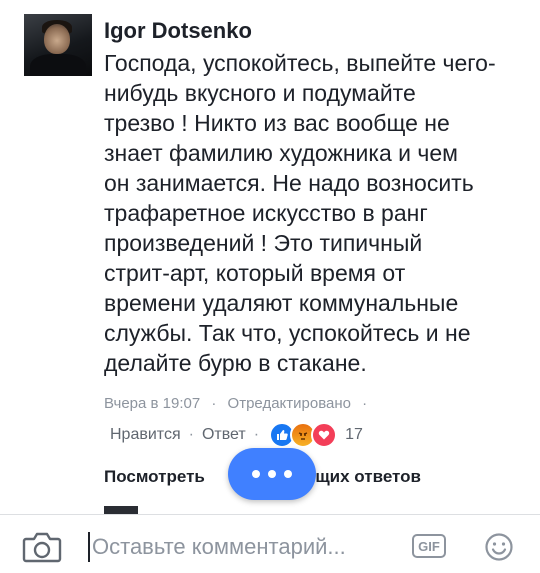 This screenshot has height=573, width=540. Describe the element at coordinates (58, 65) in the screenshot. I see `avatar-shoulders` at that location.